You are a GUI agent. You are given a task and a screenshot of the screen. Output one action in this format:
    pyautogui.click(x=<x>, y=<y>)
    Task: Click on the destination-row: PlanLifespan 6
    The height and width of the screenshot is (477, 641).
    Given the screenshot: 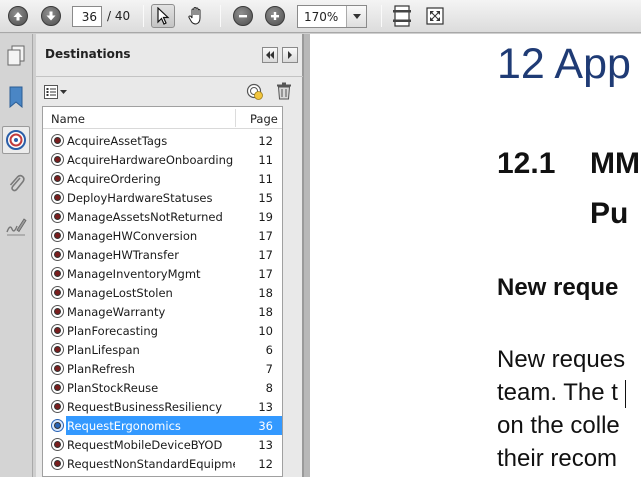 What is the action you would take?
    pyautogui.click(x=162, y=349)
    